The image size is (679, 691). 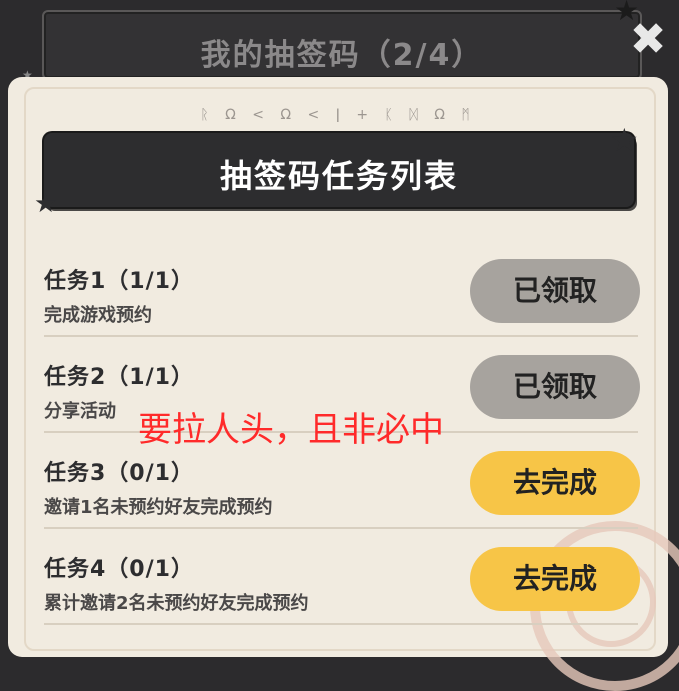 What do you see at coordinates (338, 115) in the screenshot?
I see `decorative-cipher: ᚱ Ω < Ω < ǀ + ᛕ ᛞ Ω ᛗ` at bounding box center [338, 115].